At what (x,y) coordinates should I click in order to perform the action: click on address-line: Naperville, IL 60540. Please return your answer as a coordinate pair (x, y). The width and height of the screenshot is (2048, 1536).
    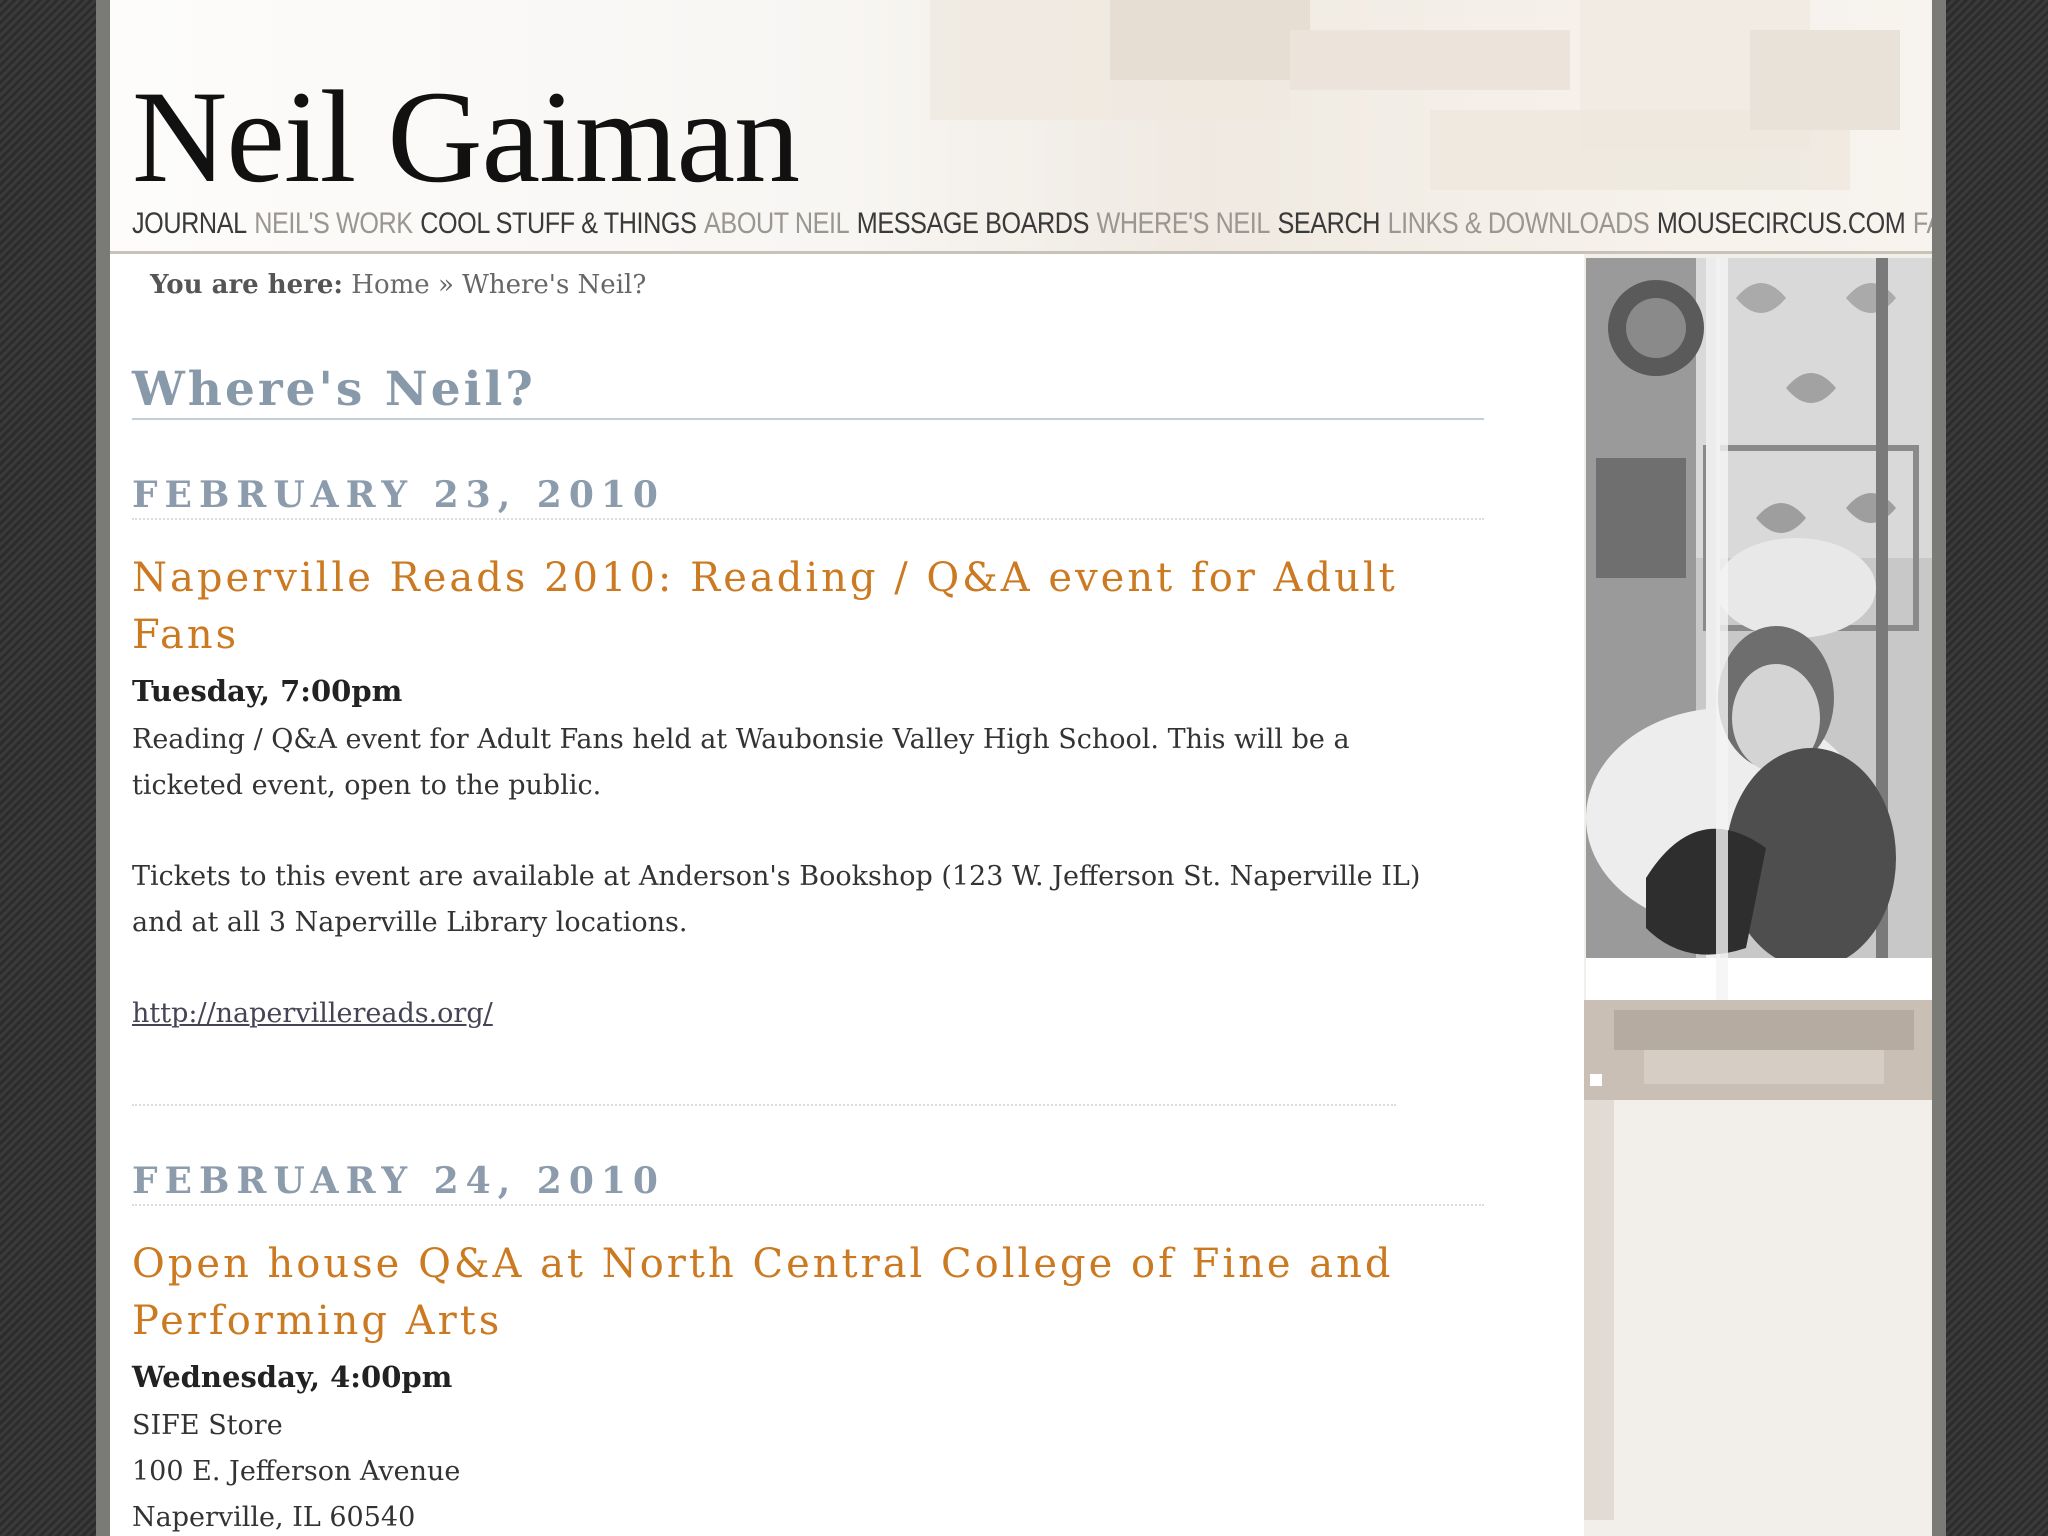
    Looking at the image, I should click on (274, 1517).